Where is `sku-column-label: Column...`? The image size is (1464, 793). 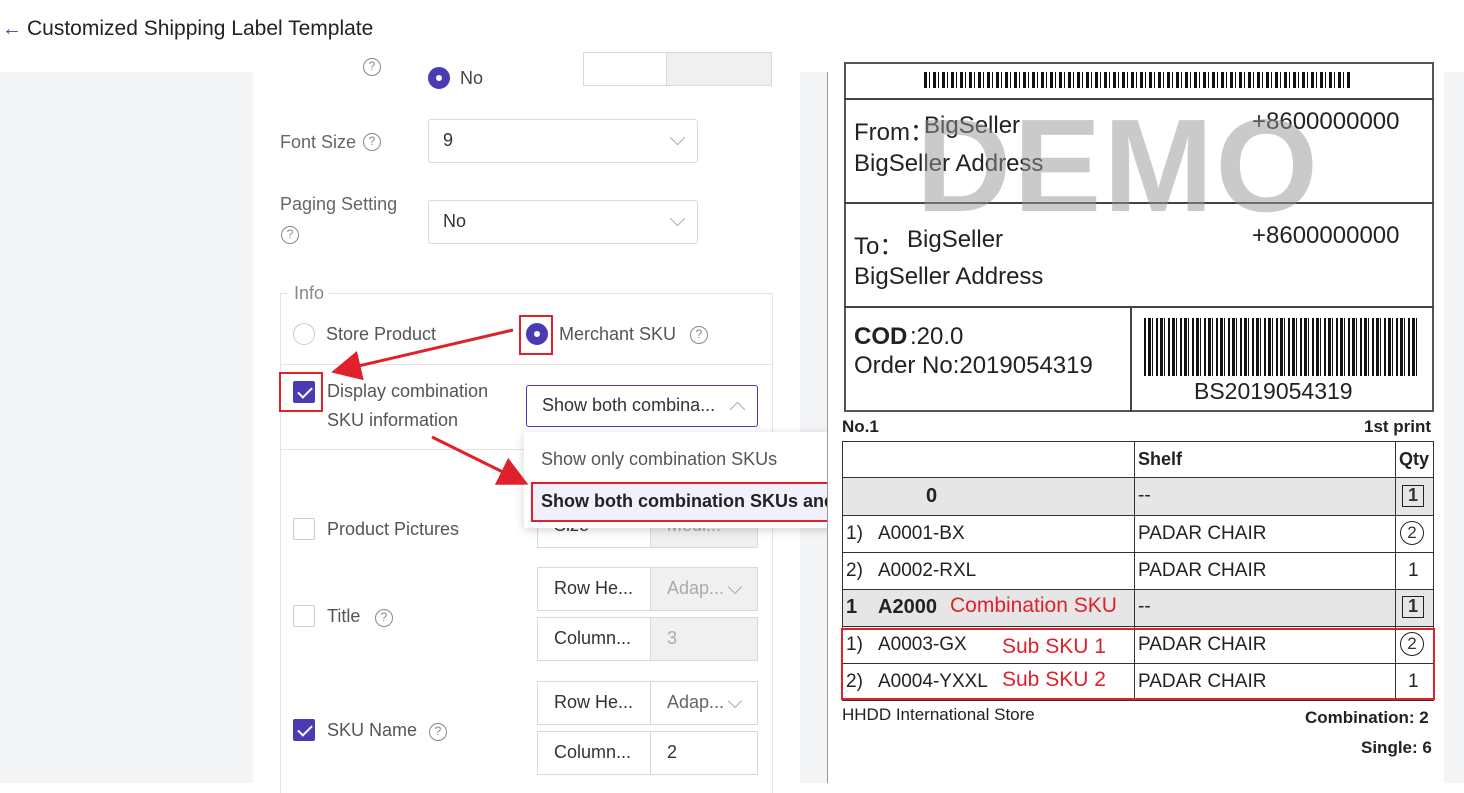
sku-column-label: Column... is located at coordinates (594, 753).